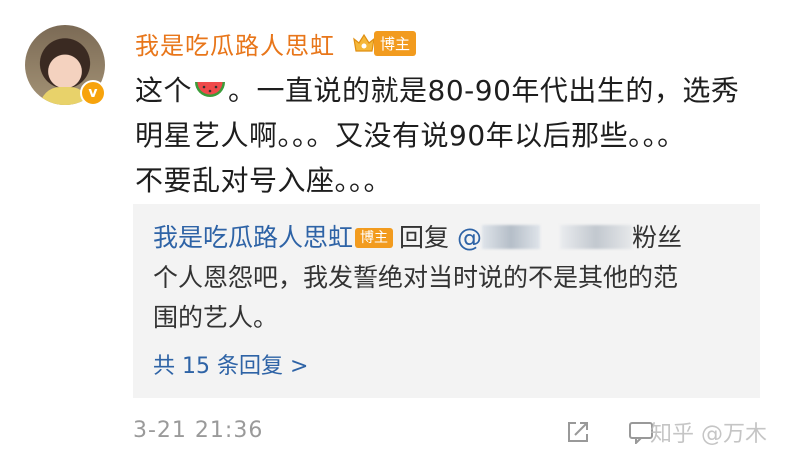  Describe the element at coordinates (578, 432) in the screenshot. I see `share-icon` at that location.